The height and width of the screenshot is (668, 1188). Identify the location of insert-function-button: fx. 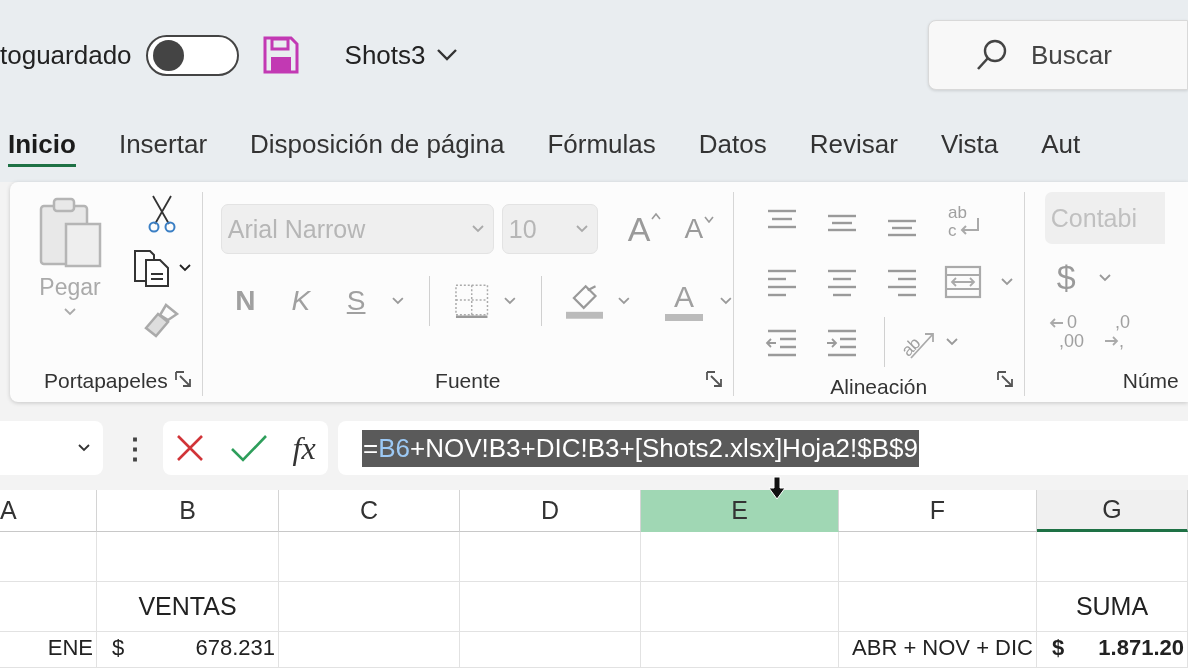
(304, 448).